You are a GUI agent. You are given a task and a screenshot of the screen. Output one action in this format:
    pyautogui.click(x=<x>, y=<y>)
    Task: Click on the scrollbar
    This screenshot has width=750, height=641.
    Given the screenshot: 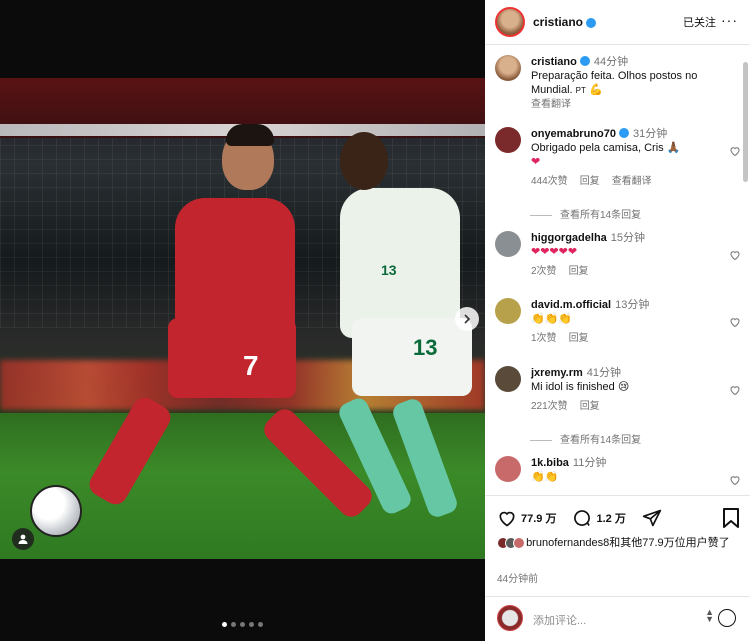 What is the action you would take?
    pyautogui.click(x=745, y=122)
    